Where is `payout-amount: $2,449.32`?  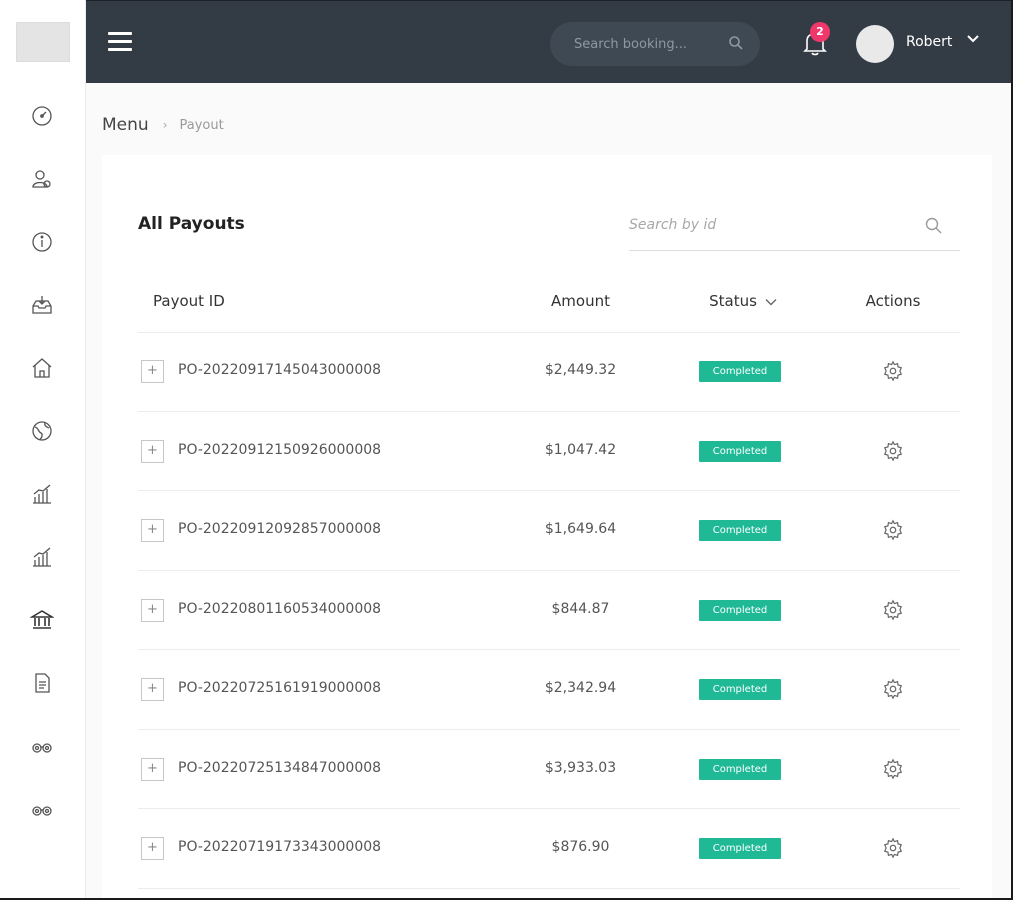
payout-amount: $2,449.32 is located at coordinates (580, 370).